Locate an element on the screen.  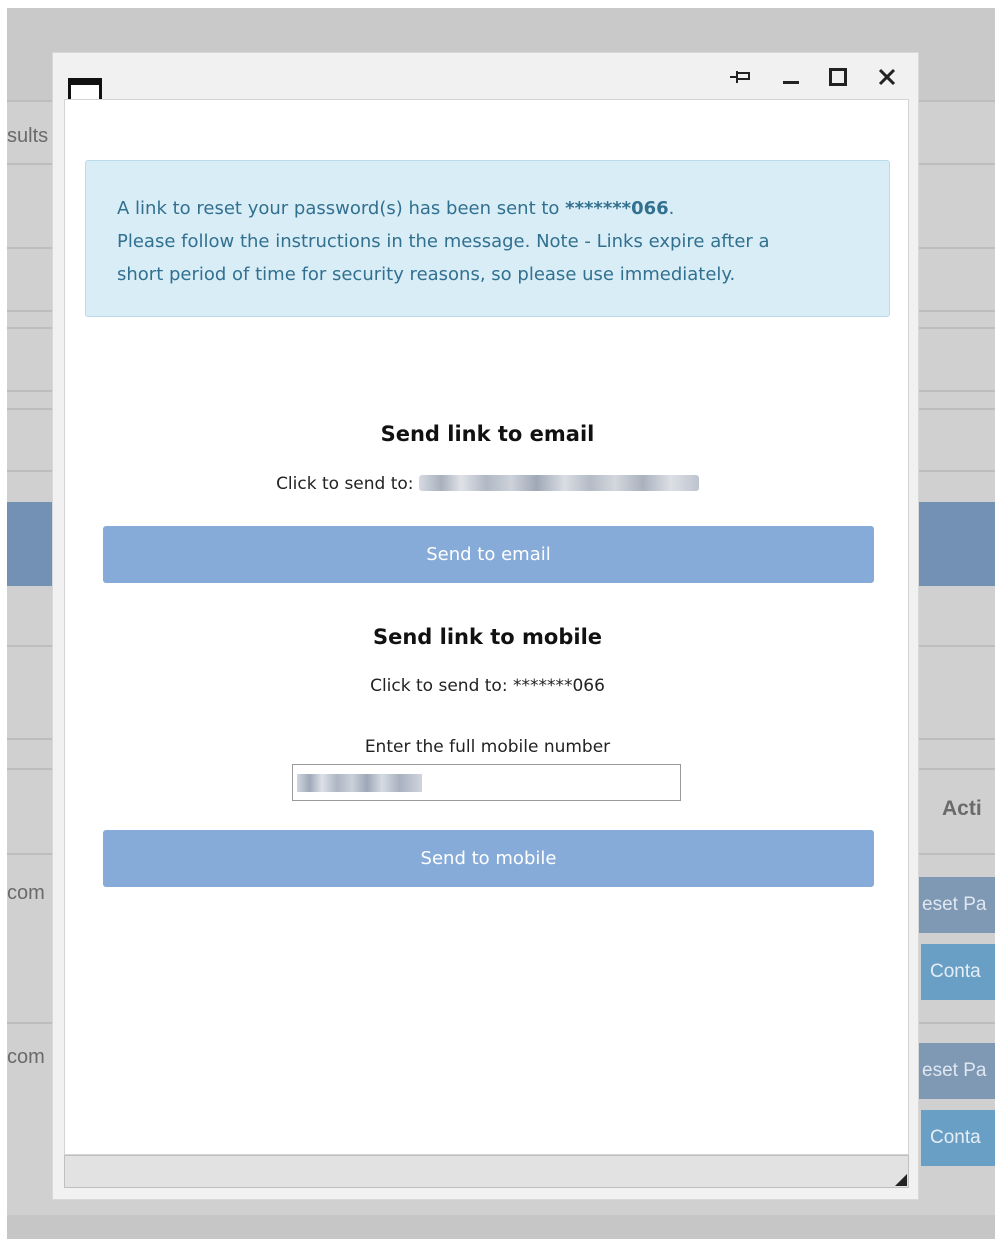
mobile-number-input is located at coordinates (486, 782).